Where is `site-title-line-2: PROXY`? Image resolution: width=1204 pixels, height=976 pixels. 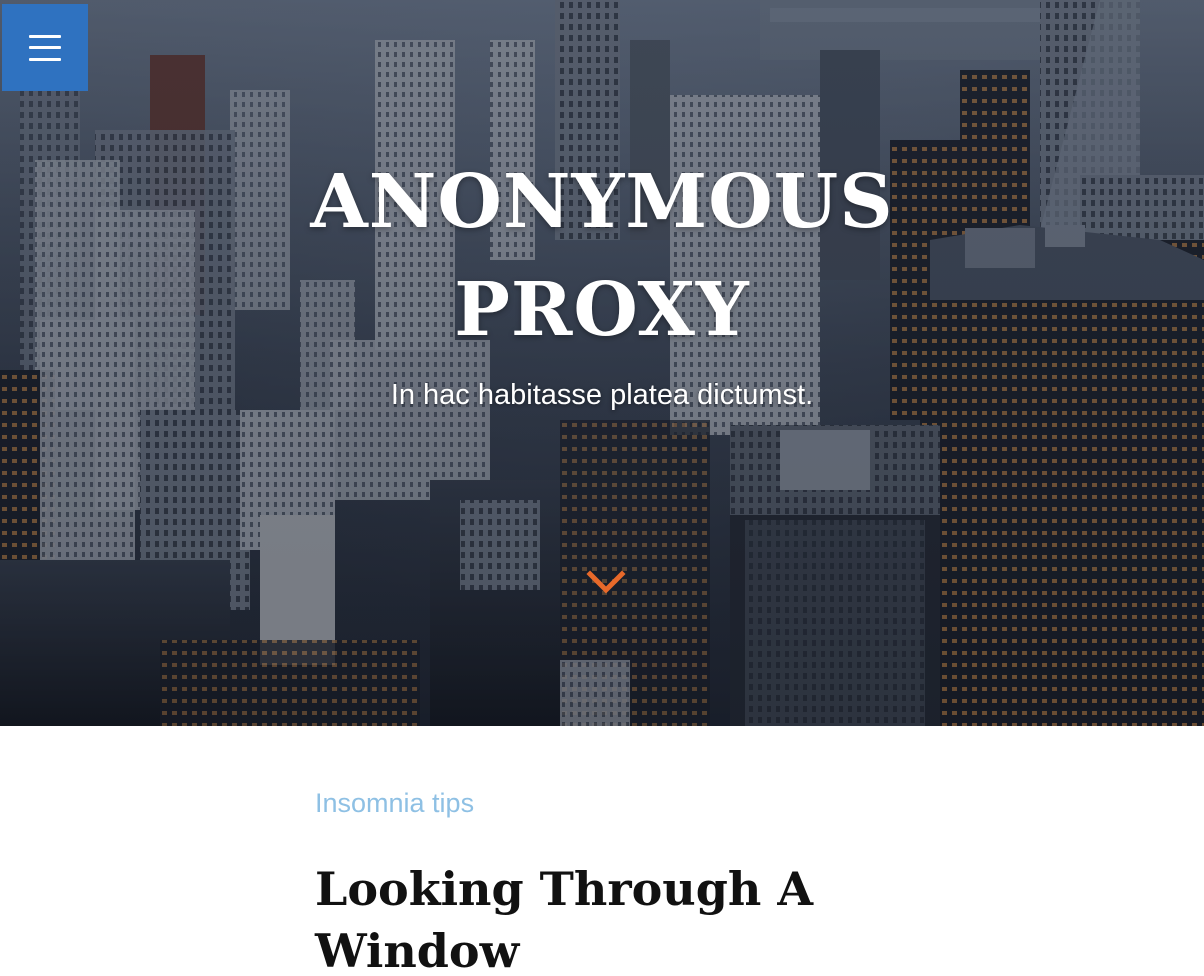
site-title-line-2: PROXY is located at coordinates (602, 310).